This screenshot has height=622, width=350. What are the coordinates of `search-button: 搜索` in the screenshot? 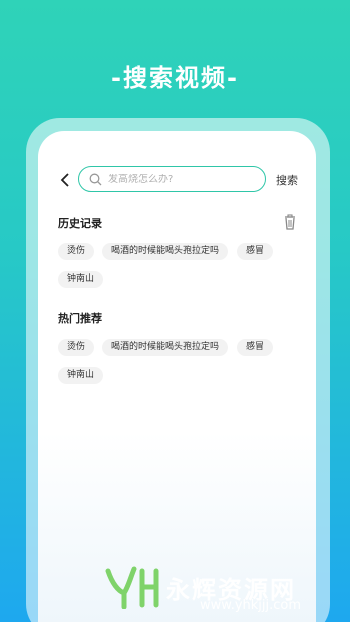 It's located at (287, 180).